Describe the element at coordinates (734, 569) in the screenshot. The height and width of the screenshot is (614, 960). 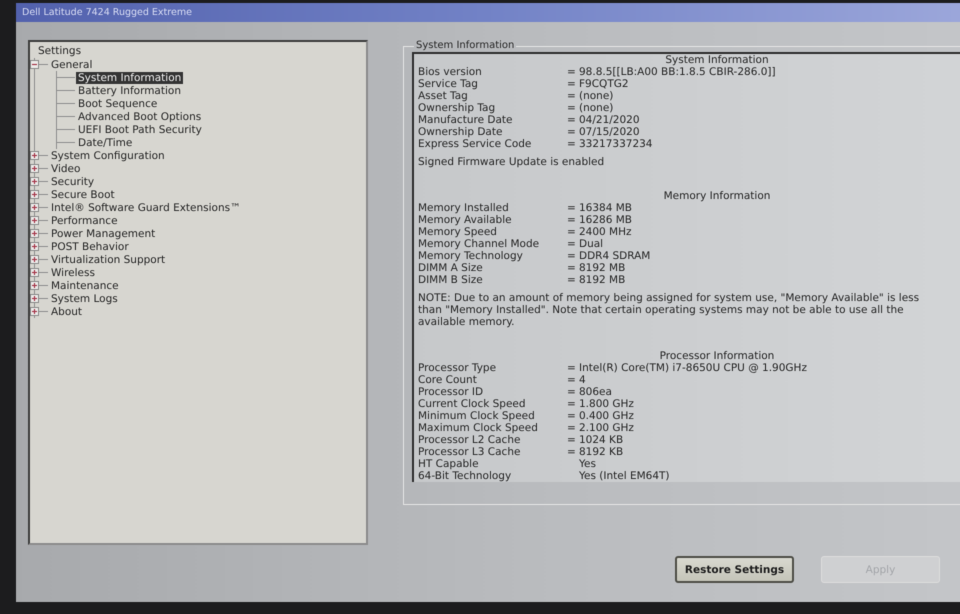
I see `dialog-button: Restore Settings` at that location.